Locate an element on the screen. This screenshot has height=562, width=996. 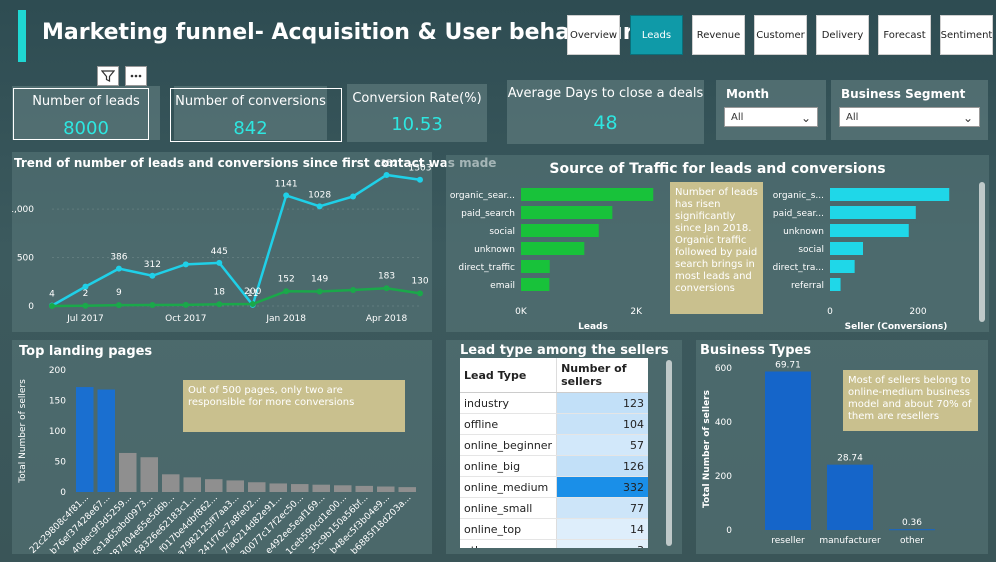
traffic-leads-category-label: unknown is located at coordinates (494, 250).